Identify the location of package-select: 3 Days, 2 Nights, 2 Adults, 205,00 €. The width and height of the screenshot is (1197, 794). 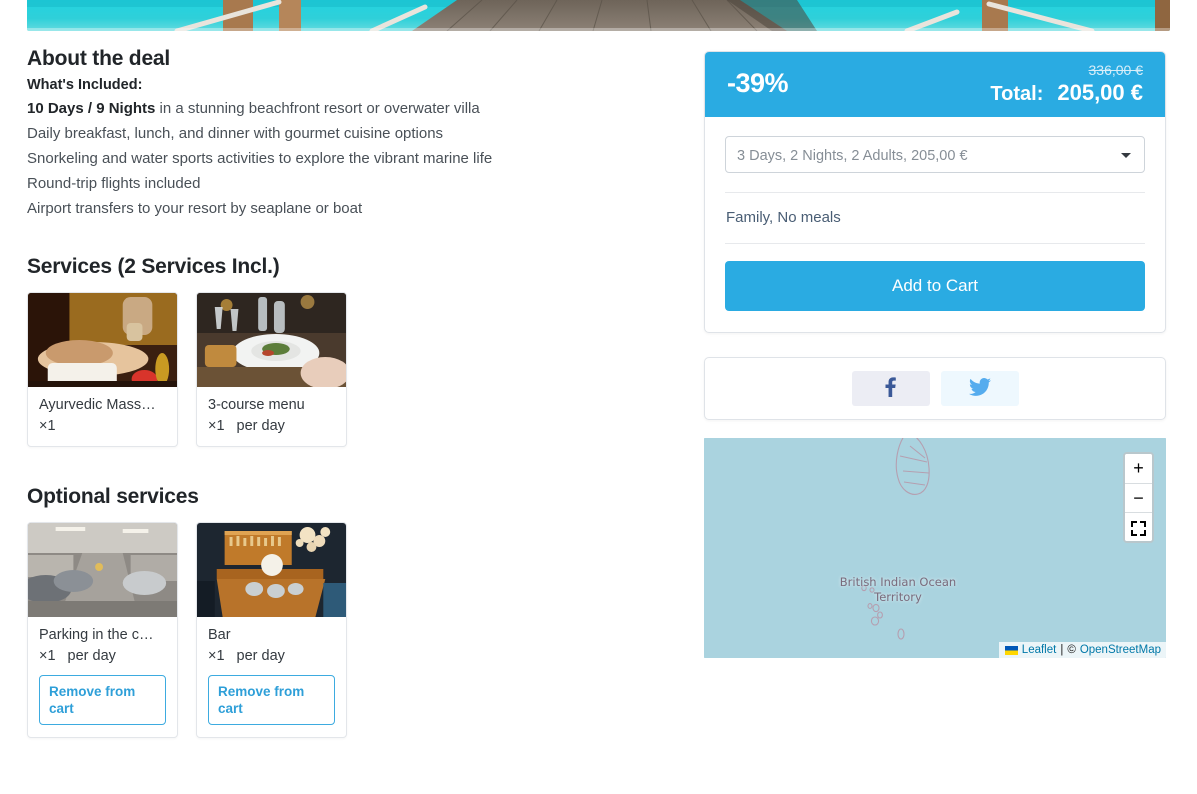
(935, 154).